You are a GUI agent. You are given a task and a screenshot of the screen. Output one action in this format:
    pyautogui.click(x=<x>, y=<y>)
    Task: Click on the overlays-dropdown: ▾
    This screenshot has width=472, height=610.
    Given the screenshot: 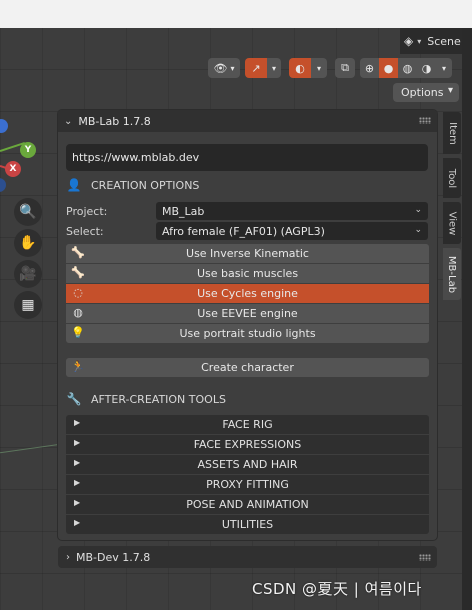 What is the action you would take?
    pyautogui.click(x=319, y=68)
    